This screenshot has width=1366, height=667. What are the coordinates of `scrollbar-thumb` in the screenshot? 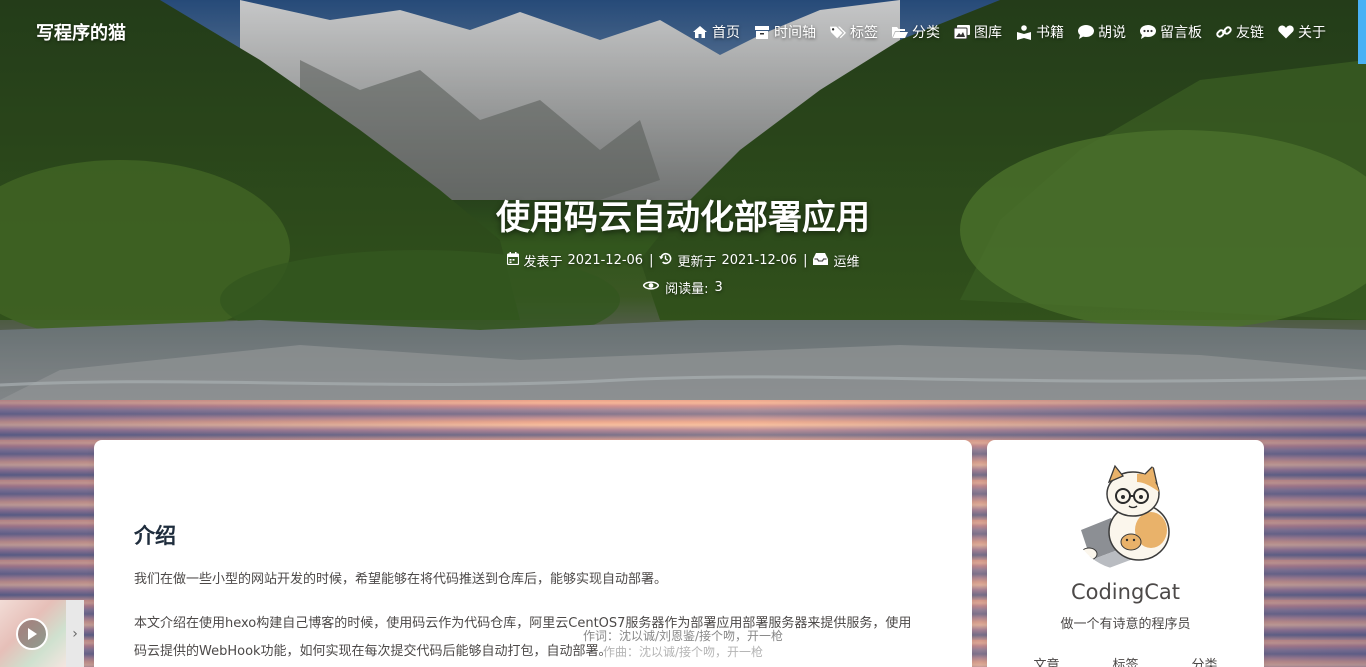 It's located at (1362, 32).